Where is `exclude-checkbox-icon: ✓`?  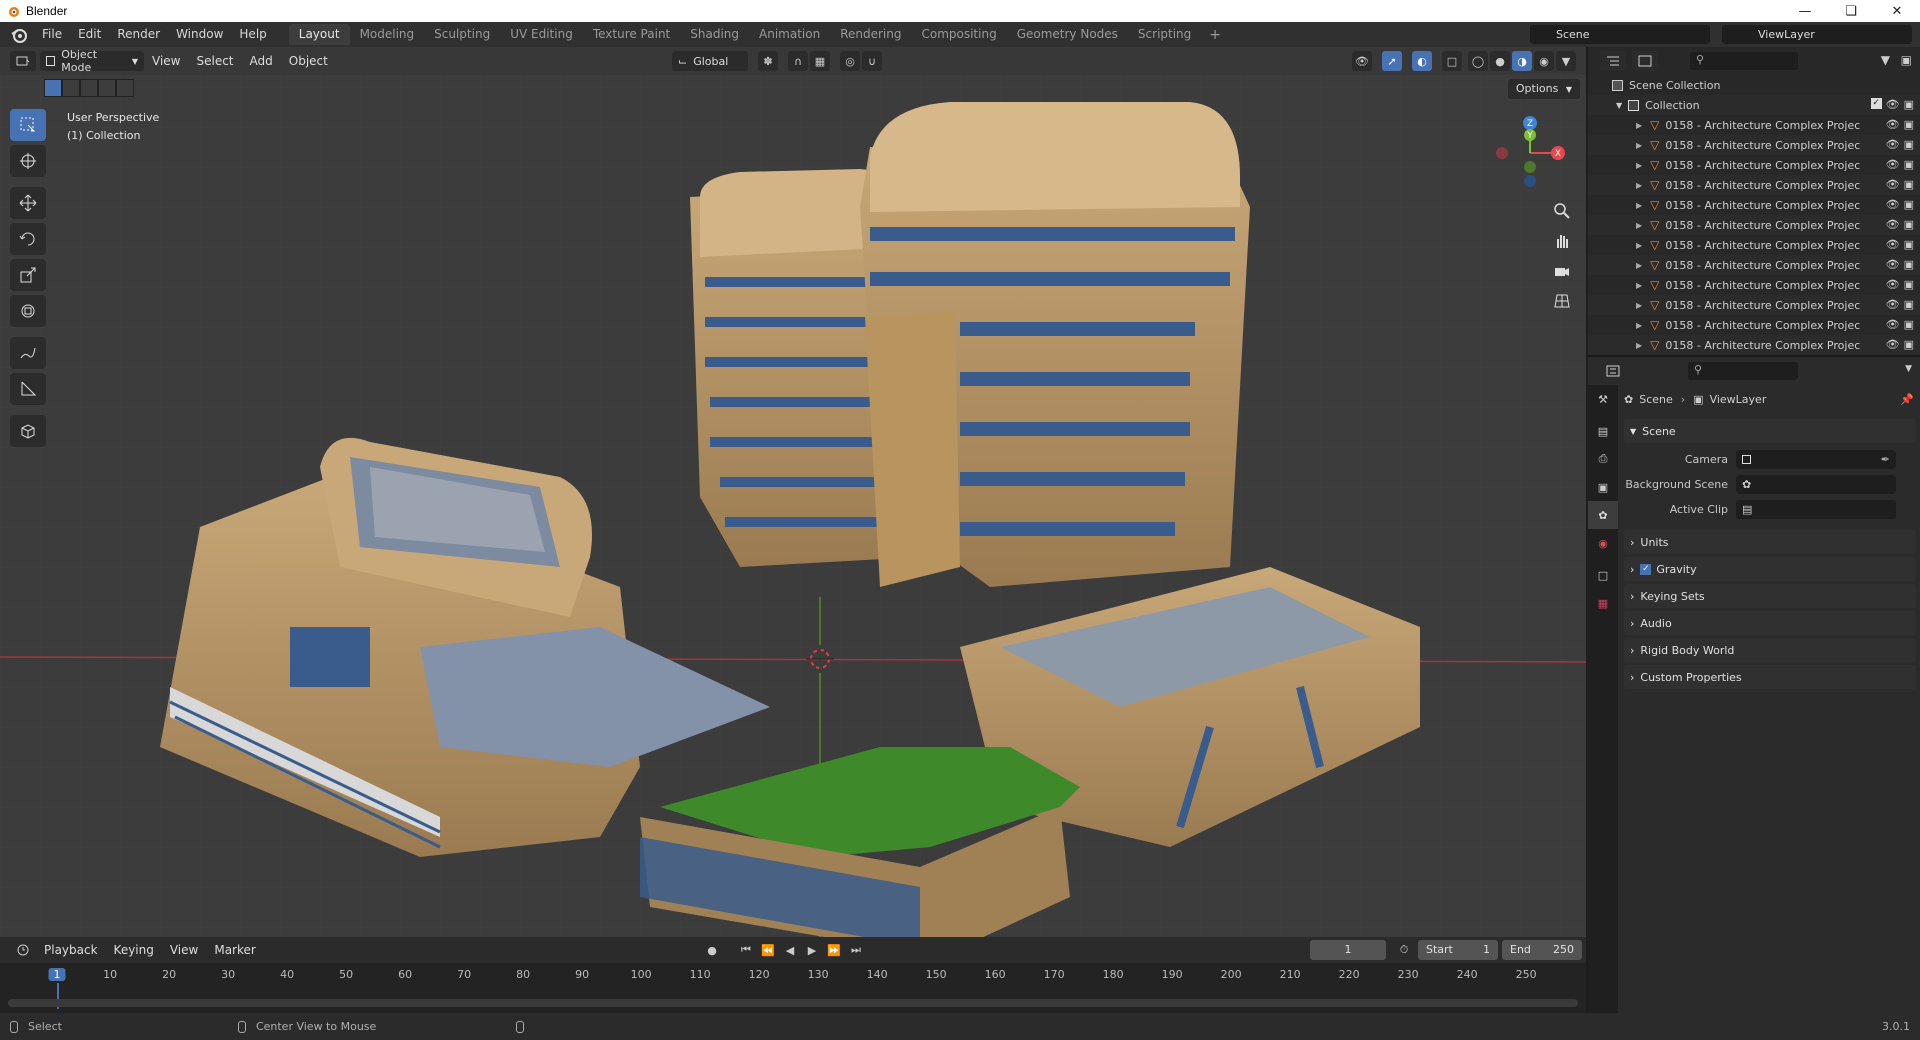
exclude-checkbox-icon: ✓ is located at coordinates (1876, 103).